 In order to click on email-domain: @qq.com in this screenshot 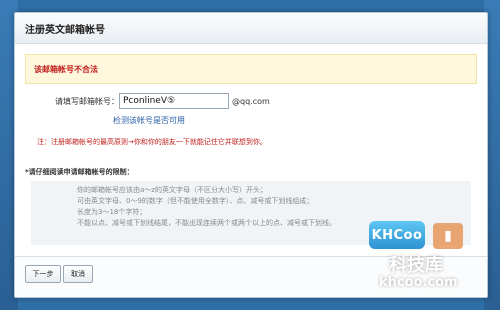, I will do `click(251, 101)`.